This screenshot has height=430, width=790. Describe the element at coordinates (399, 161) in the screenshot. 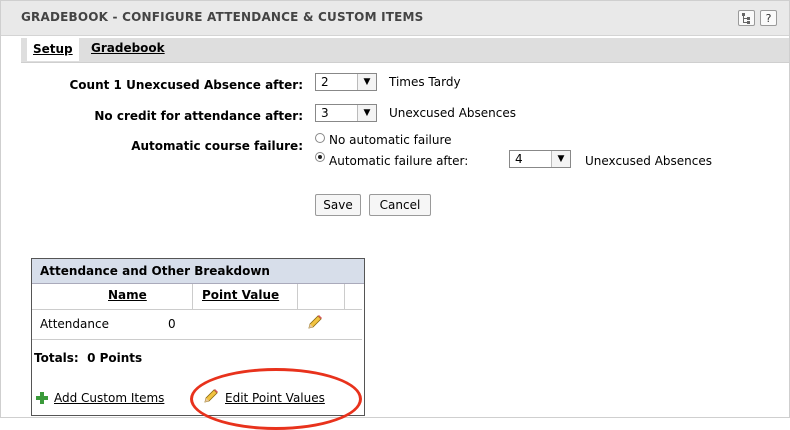

I see `failure-after-label: Automatic failure after:` at that location.